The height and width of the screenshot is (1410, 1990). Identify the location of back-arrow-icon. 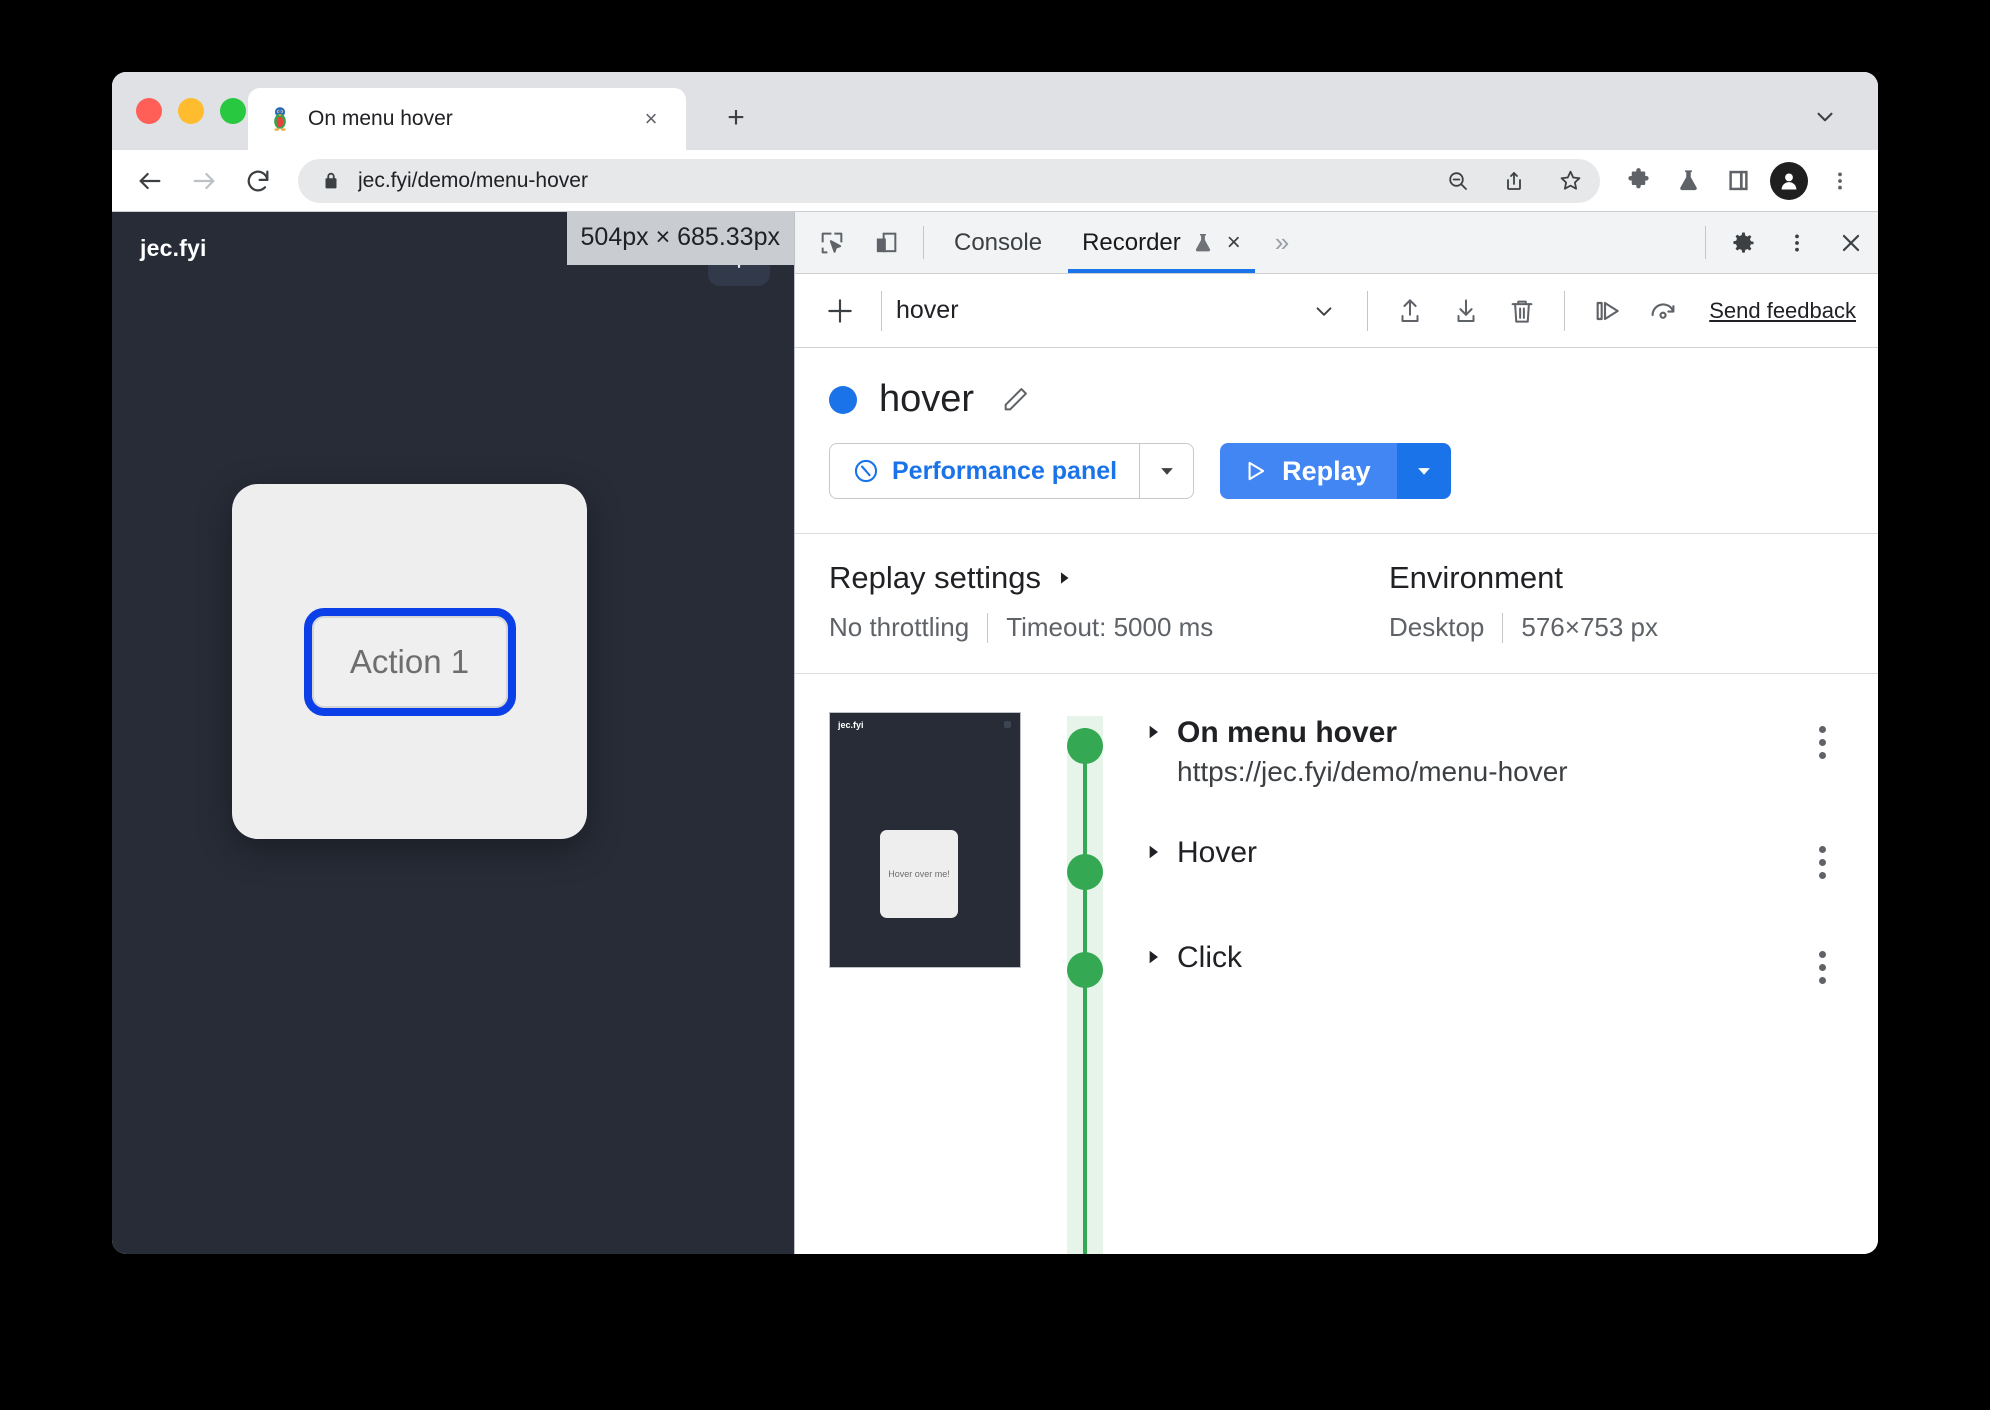
(150, 181).